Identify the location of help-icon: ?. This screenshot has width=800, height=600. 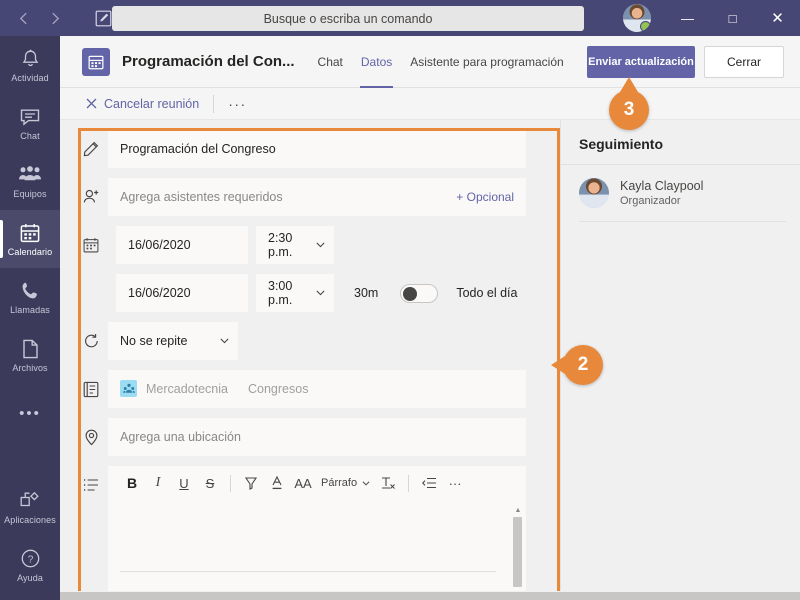
(30, 559).